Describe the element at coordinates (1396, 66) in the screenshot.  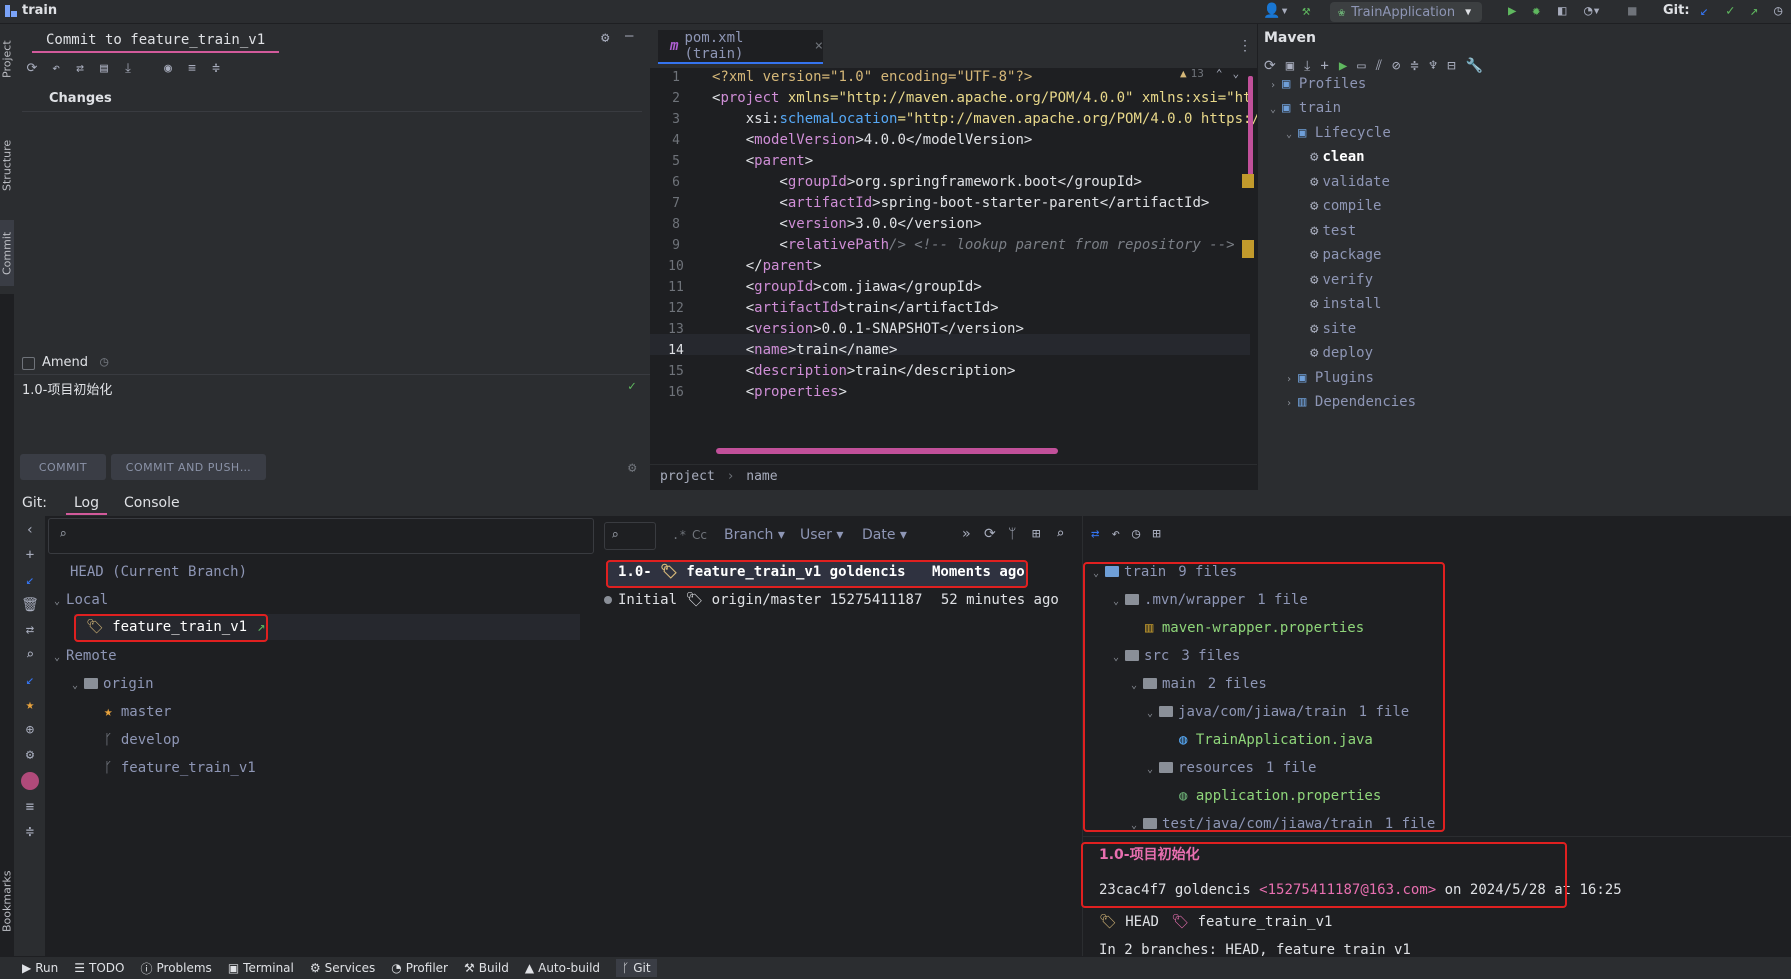
I see `skip-tests-icon: ⊘` at that location.